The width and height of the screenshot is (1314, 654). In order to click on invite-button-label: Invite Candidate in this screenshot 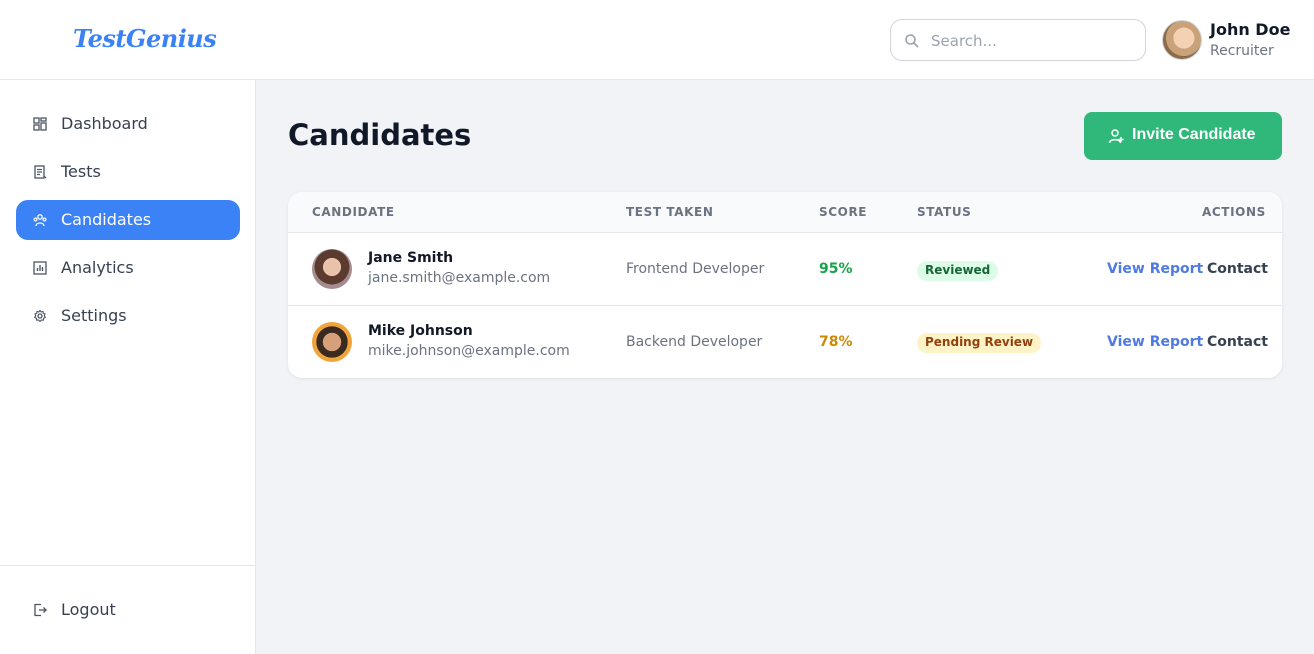, I will do `click(1194, 134)`.